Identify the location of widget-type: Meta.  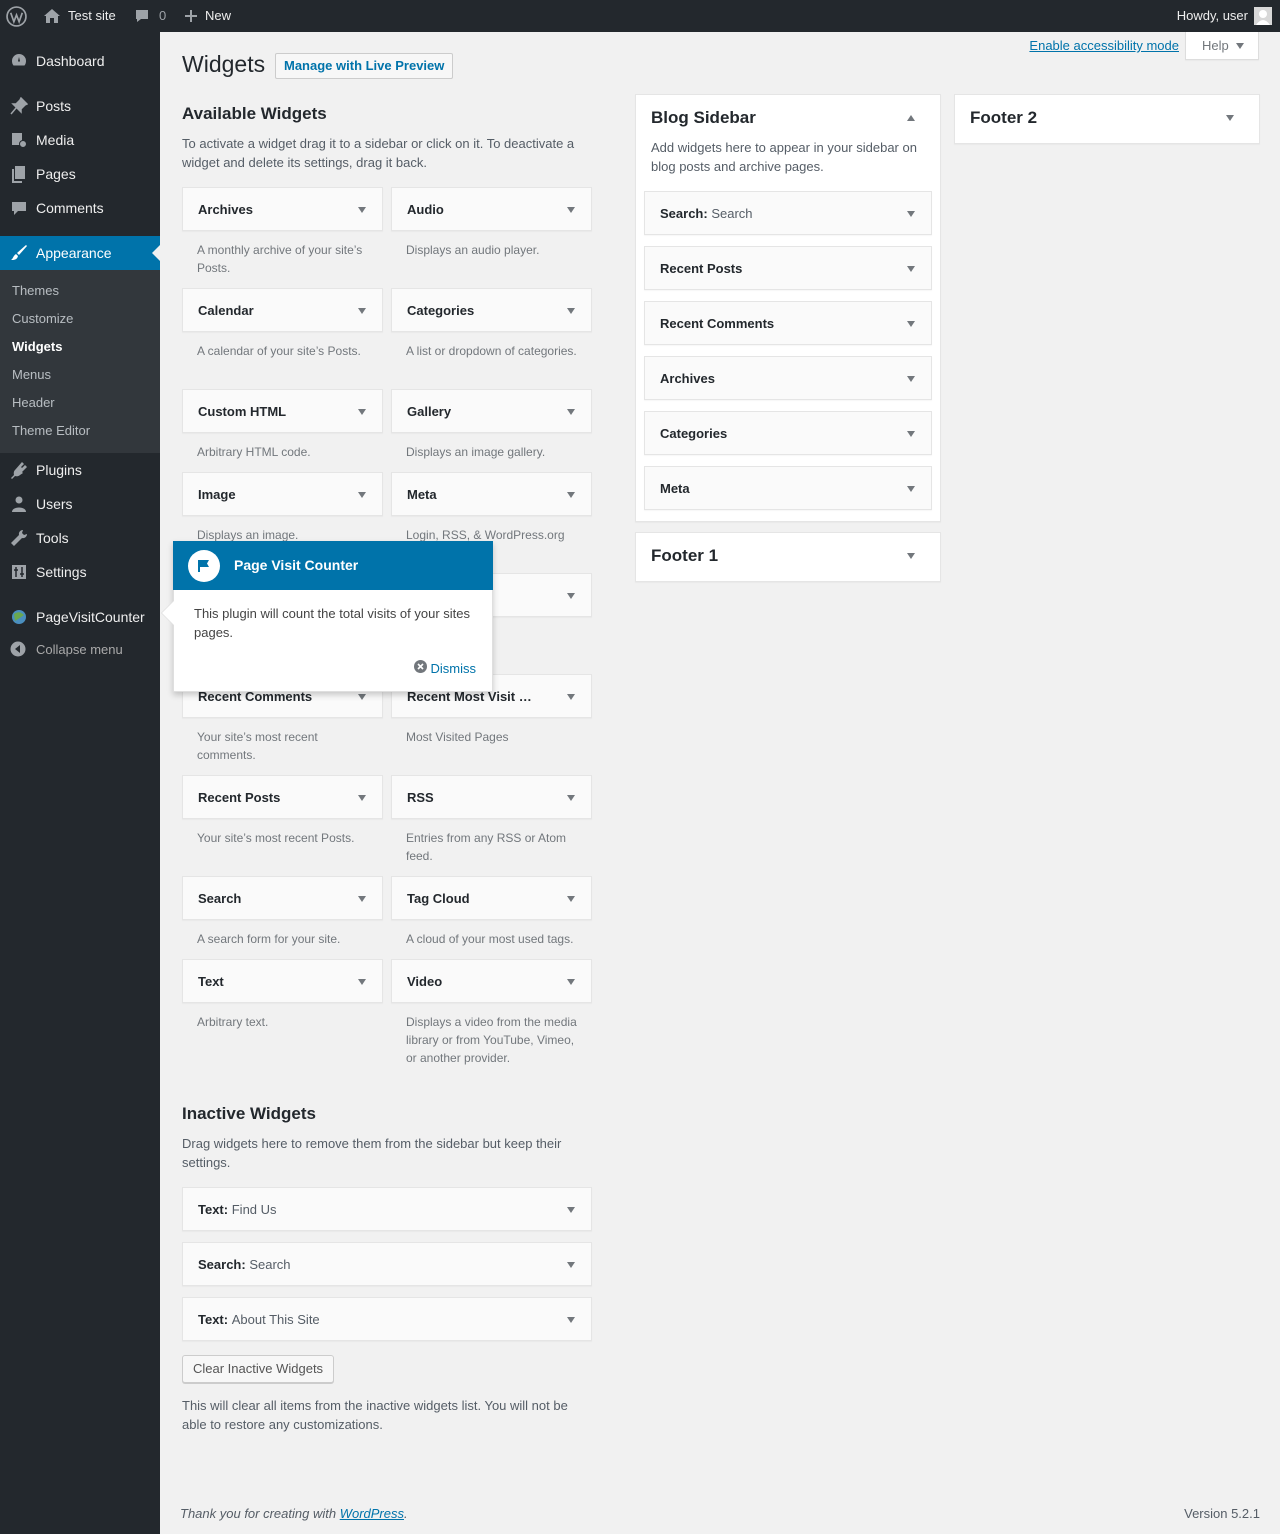
(675, 488).